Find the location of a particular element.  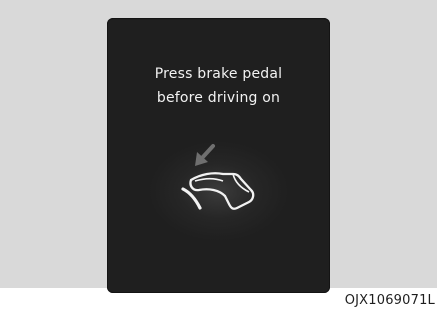

message-line-1: Press brake pedal is located at coordinates (218, 74).